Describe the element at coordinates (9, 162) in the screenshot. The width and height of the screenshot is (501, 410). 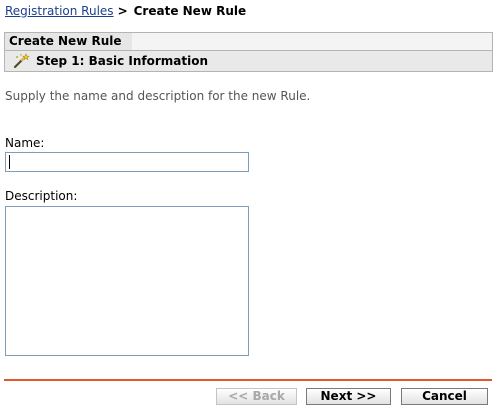
I see `text-caret` at that location.